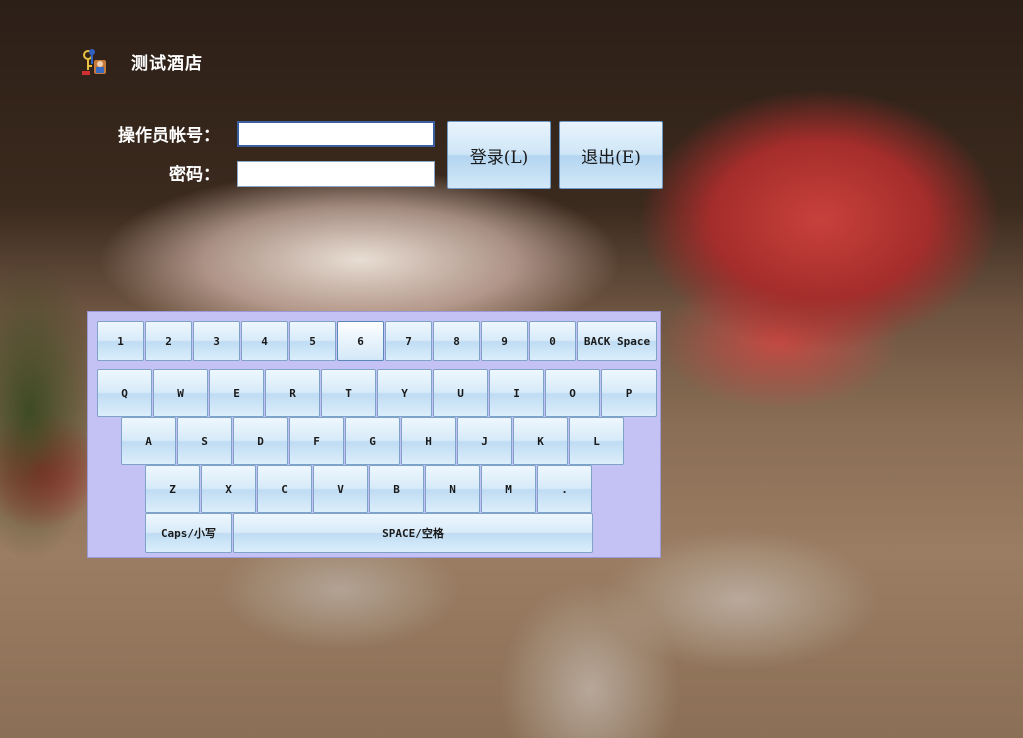 The image size is (1023, 738). I want to click on key-label: SPACE/空格, so click(413, 533).